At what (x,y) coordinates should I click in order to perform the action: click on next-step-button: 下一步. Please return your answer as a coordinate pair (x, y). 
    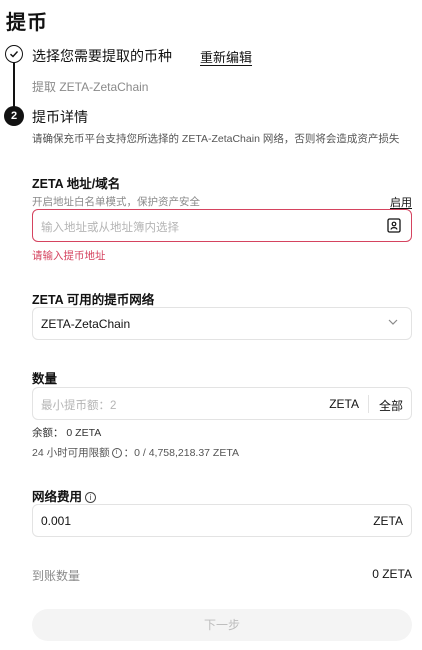
    Looking at the image, I should click on (222, 625).